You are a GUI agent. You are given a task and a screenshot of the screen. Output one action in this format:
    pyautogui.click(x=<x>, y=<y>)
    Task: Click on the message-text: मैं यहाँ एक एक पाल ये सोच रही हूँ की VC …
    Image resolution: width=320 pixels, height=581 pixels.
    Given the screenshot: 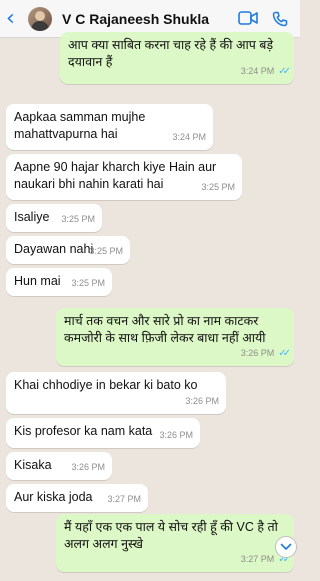 What is the action you would take?
    pyautogui.click(x=171, y=535)
    